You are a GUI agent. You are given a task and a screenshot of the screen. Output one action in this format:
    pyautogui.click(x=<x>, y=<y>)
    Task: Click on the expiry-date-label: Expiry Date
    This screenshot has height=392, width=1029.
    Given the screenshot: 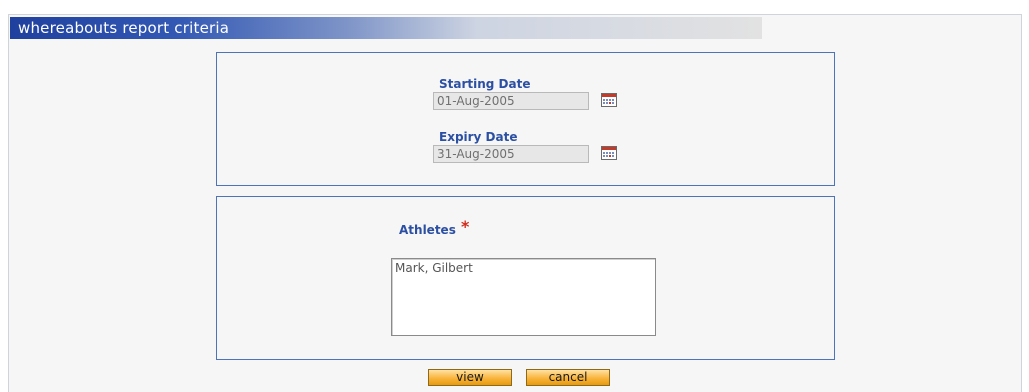 What is the action you would take?
    pyautogui.click(x=478, y=137)
    